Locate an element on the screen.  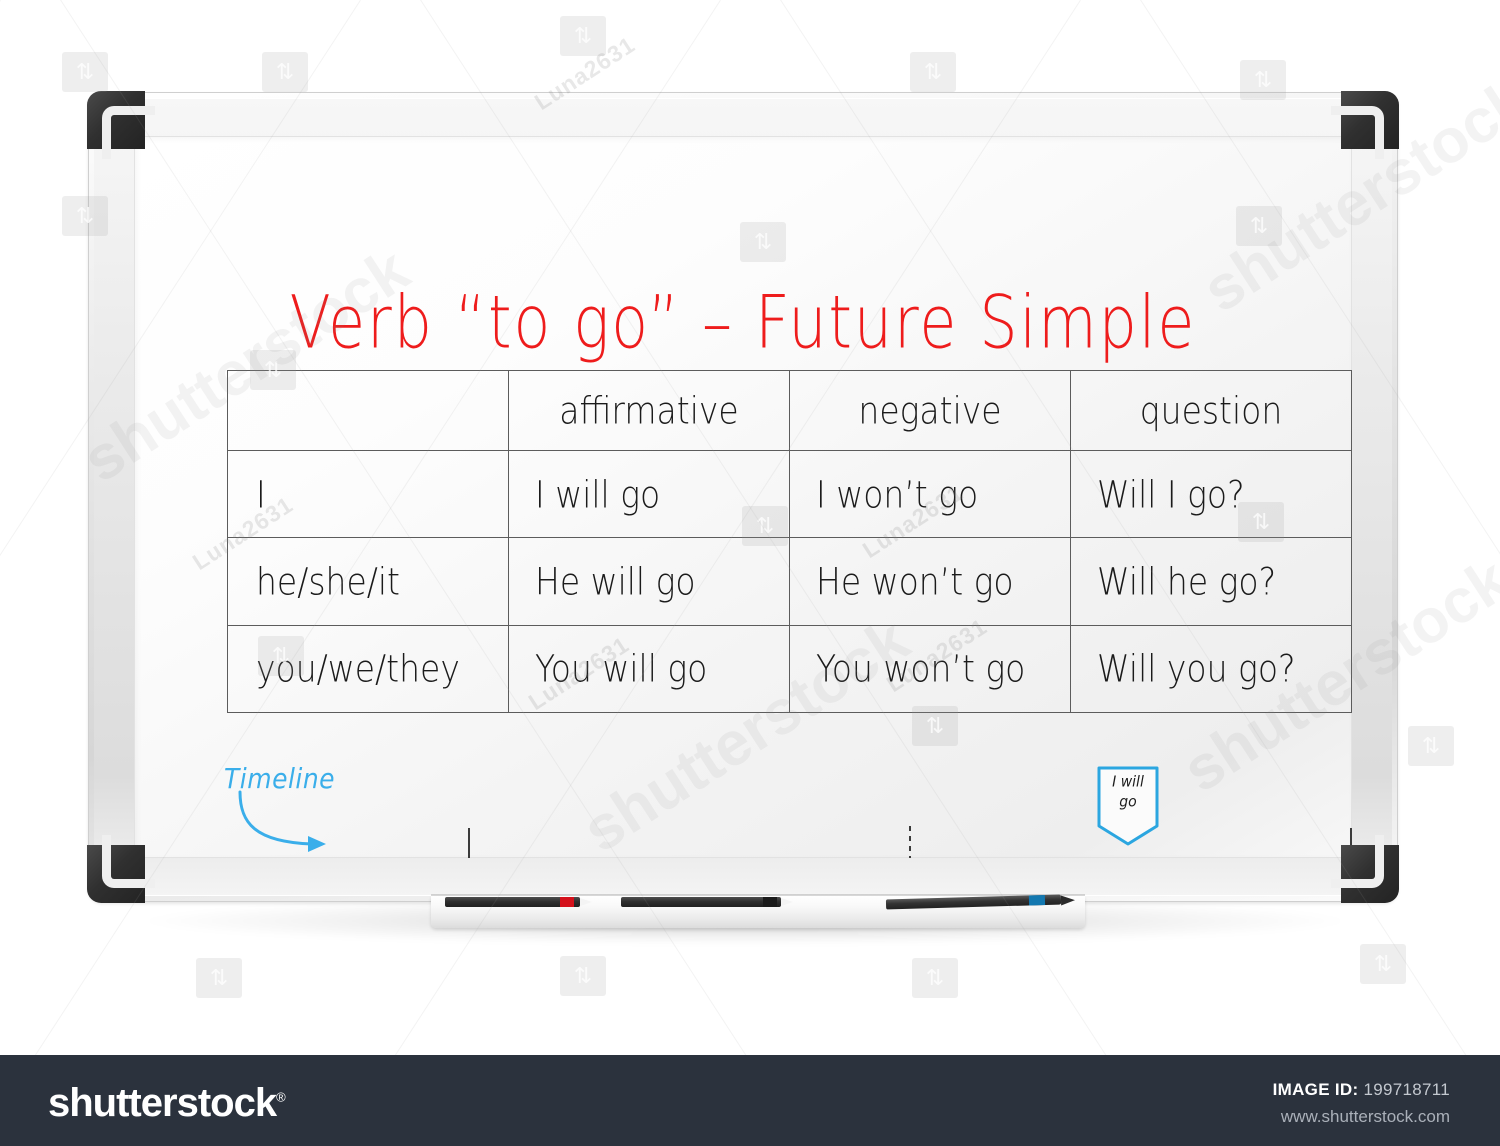
black-marker-cap is located at coordinates (770, 902).